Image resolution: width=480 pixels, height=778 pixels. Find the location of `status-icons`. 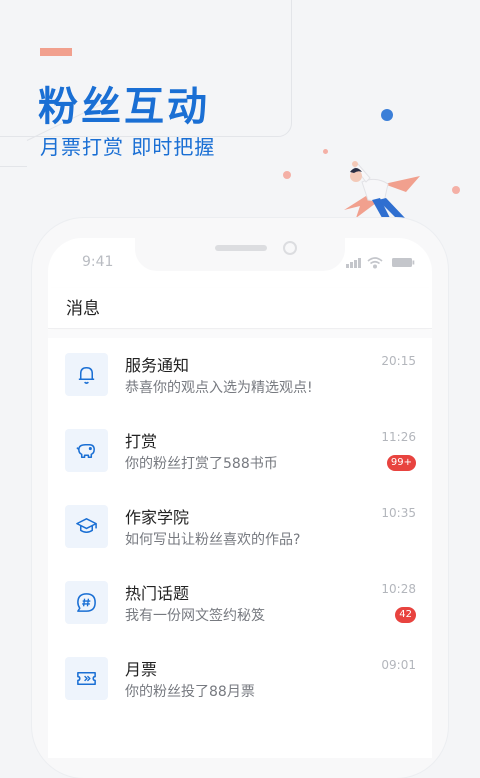

status-icons is located at coordinates (380, 263).